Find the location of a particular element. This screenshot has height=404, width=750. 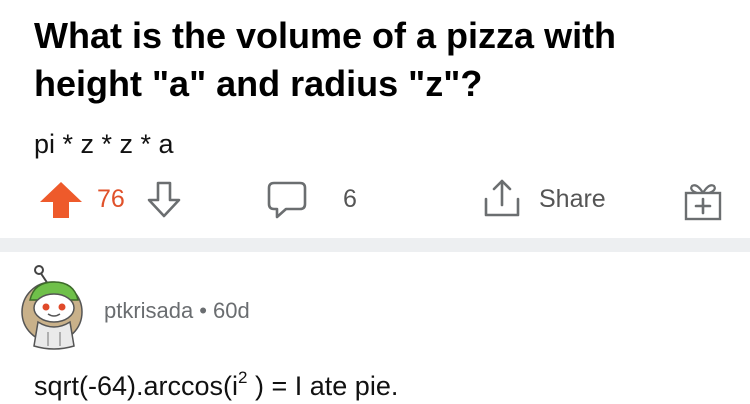

comment-age: 60d is located at coordinates (231, 310).